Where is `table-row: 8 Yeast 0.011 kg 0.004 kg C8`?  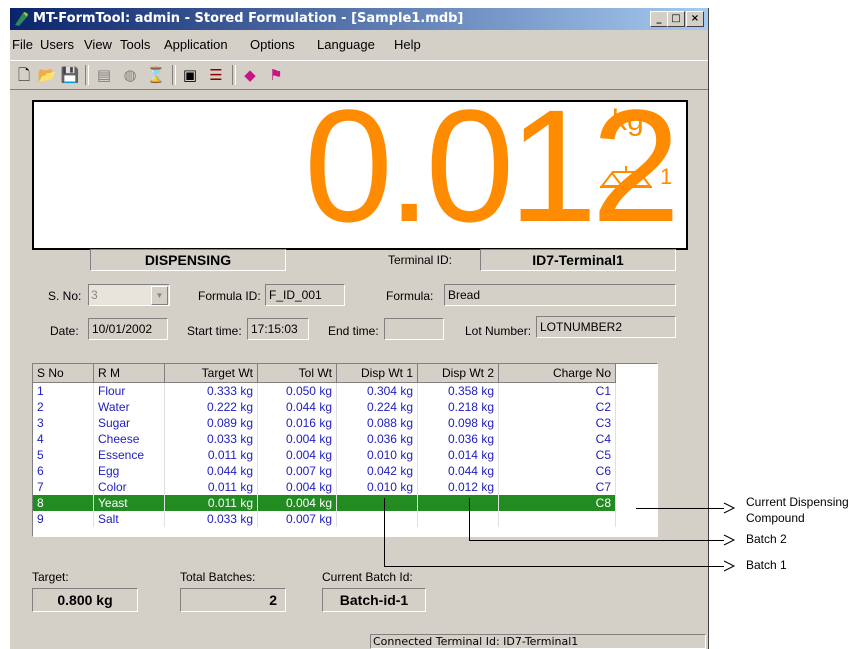
table-row: 8 Yeast 0.011 kg 0.004 kg C8 is located at coordinates (324, 503).